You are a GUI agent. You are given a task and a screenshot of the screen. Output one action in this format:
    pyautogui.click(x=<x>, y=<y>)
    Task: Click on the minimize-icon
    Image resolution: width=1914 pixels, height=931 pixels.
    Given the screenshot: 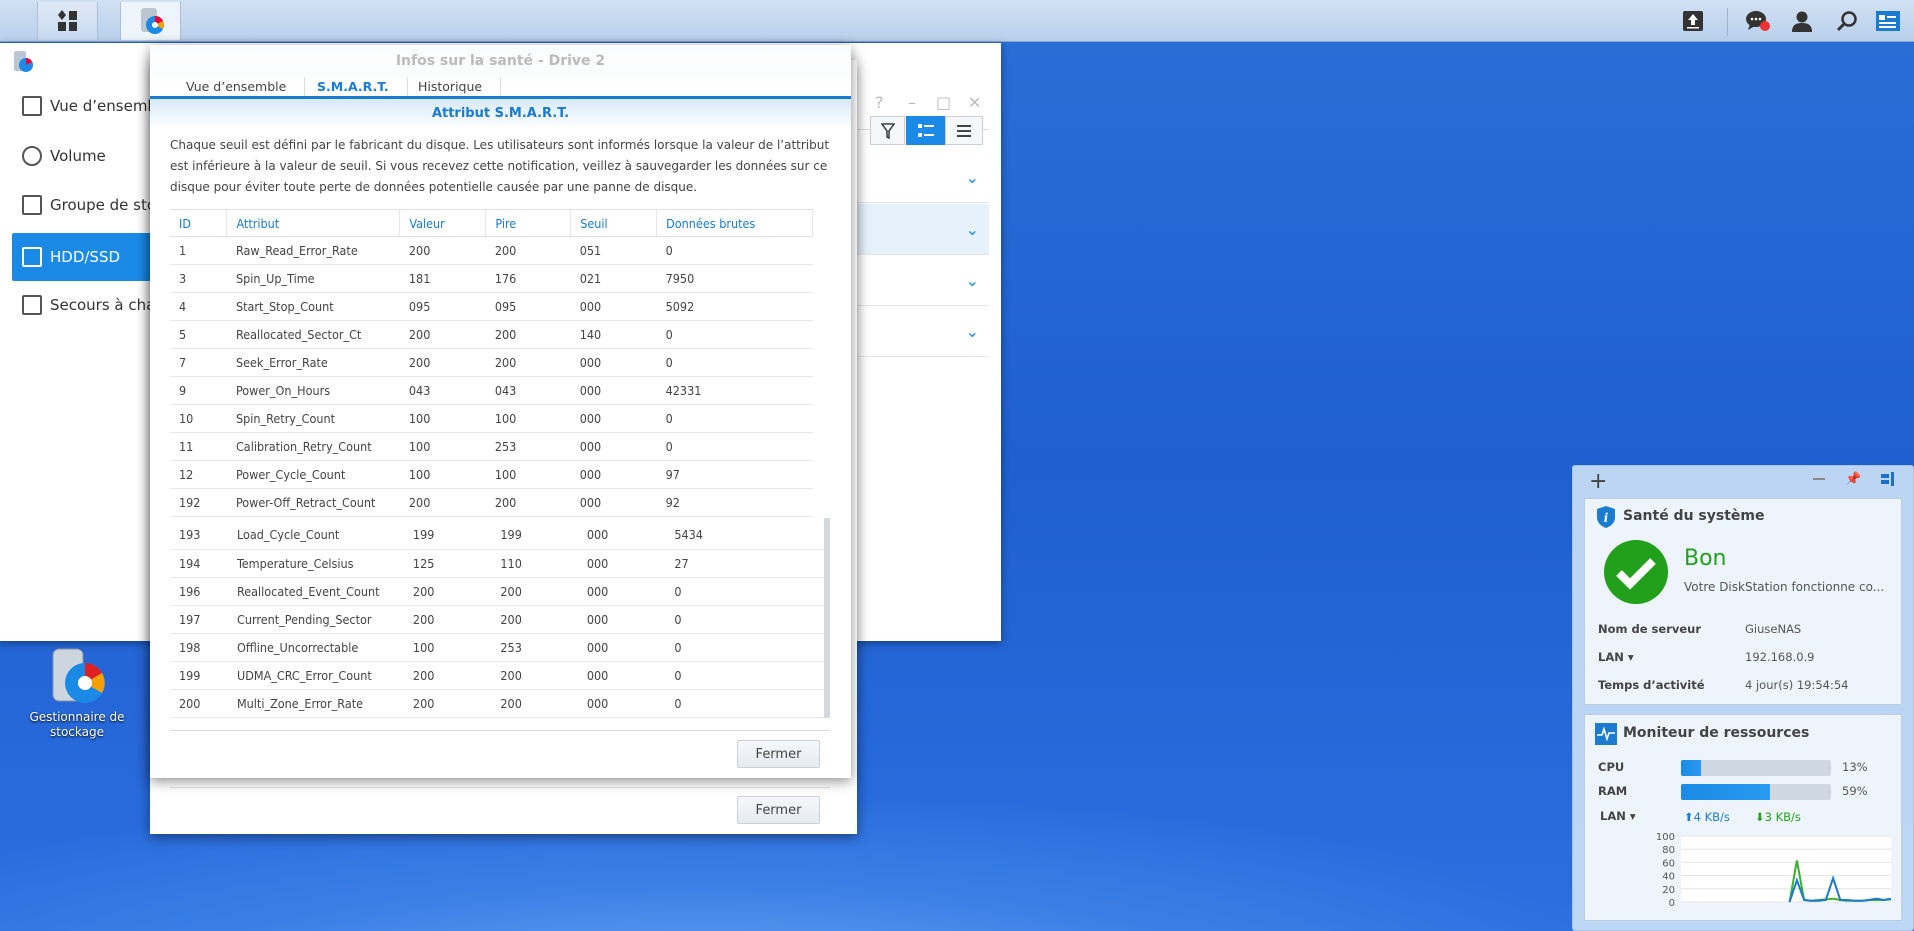 What is the action you would take?
    pyautogui.click(x=1819, y=479)
    